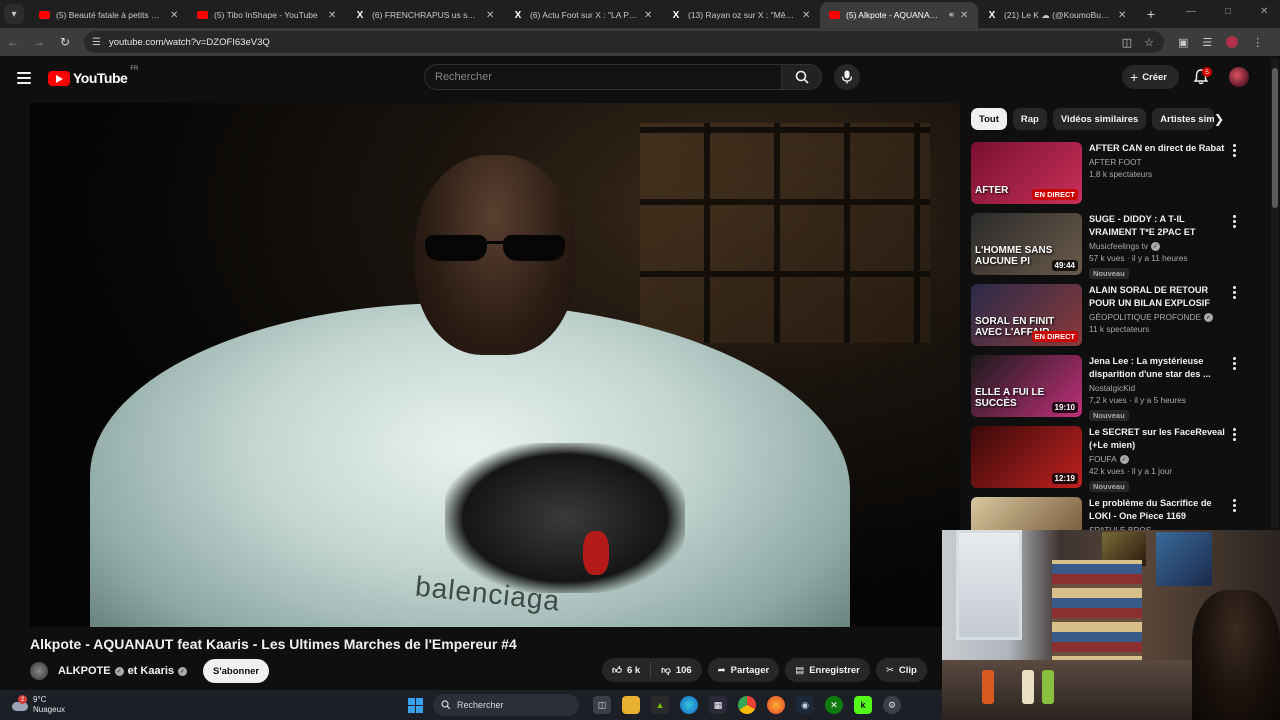  I want to click on share-button: ➦ Partager, so click(743, 670).